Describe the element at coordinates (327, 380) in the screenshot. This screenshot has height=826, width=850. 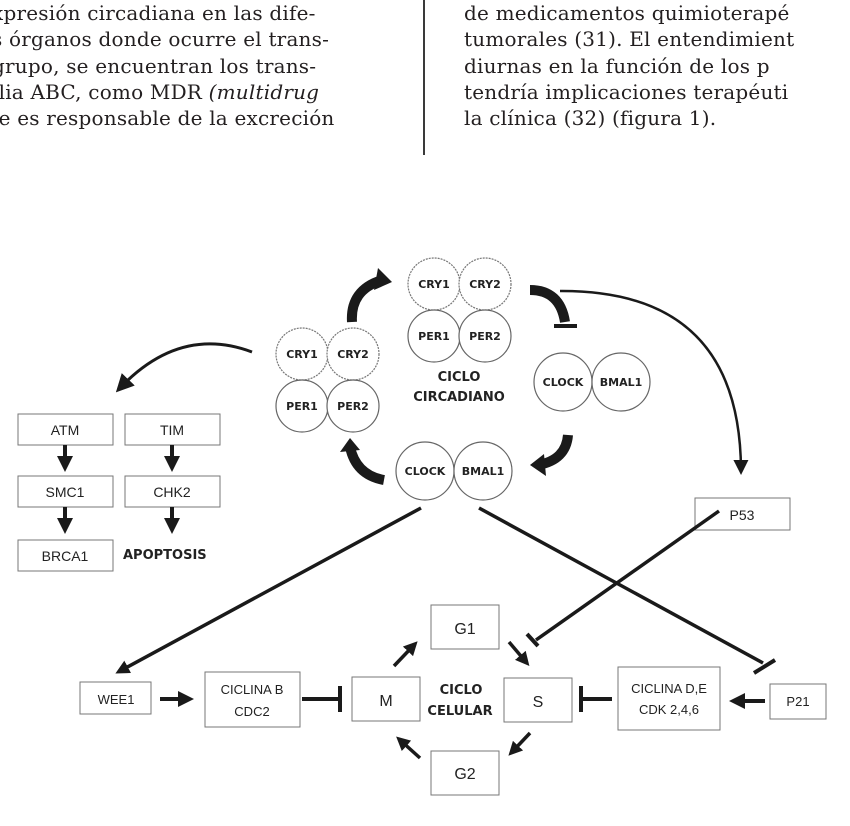
I see `left-cry-per-complex: CRY1 CRY2 PER1 PER2` at that location.